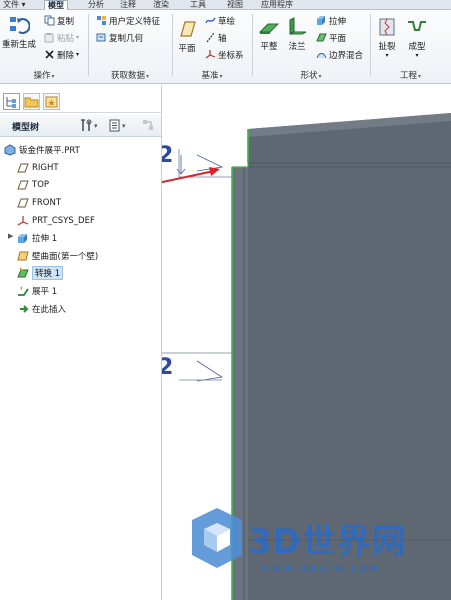 This screenshot has width=451, height=600. I want to click on tab-view: 视图, so click(235, 5).